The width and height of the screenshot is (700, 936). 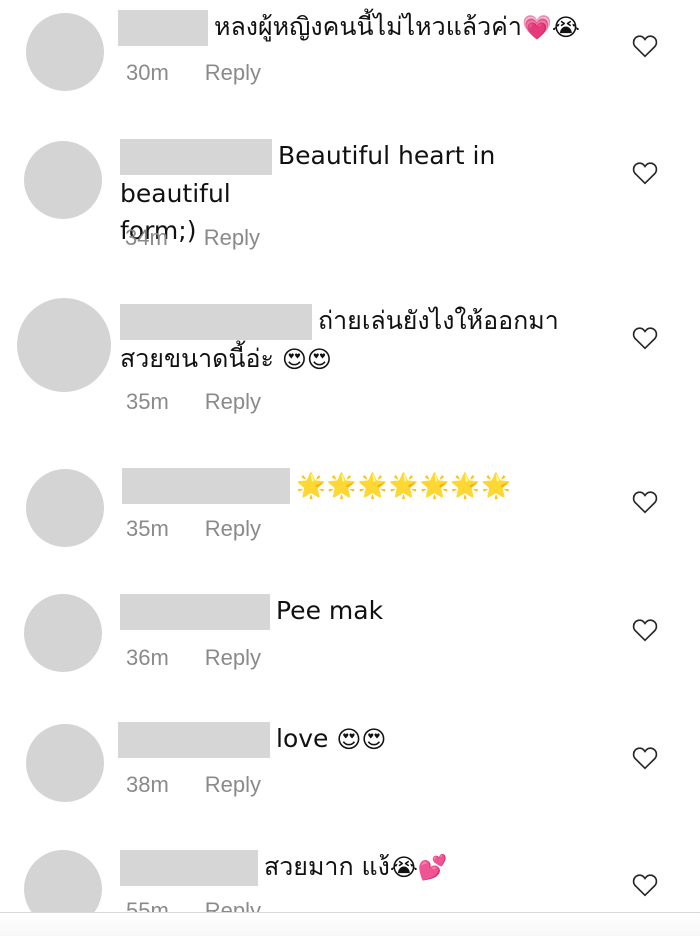 I want to click on comment-text: Pee mak, so click(x=251, y=611).